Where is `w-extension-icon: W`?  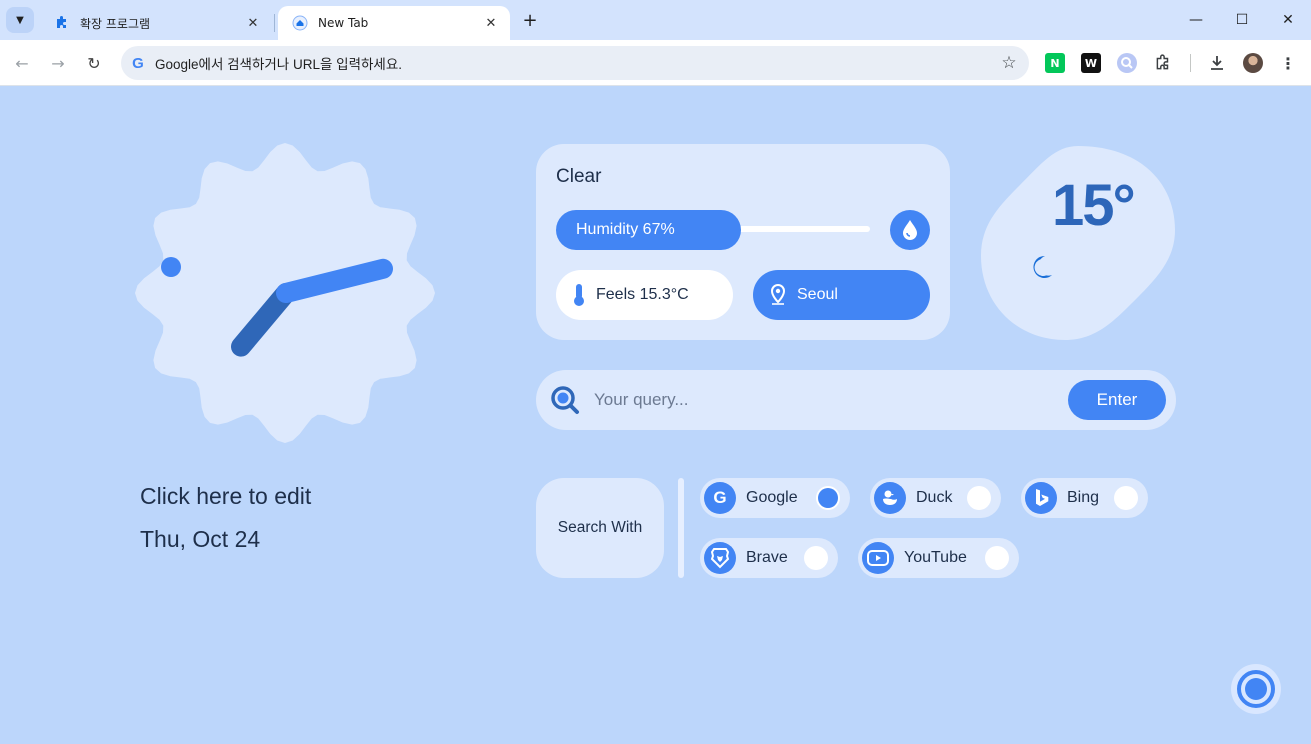
w-extension-icon: W is located at coordinates (1091, 63).